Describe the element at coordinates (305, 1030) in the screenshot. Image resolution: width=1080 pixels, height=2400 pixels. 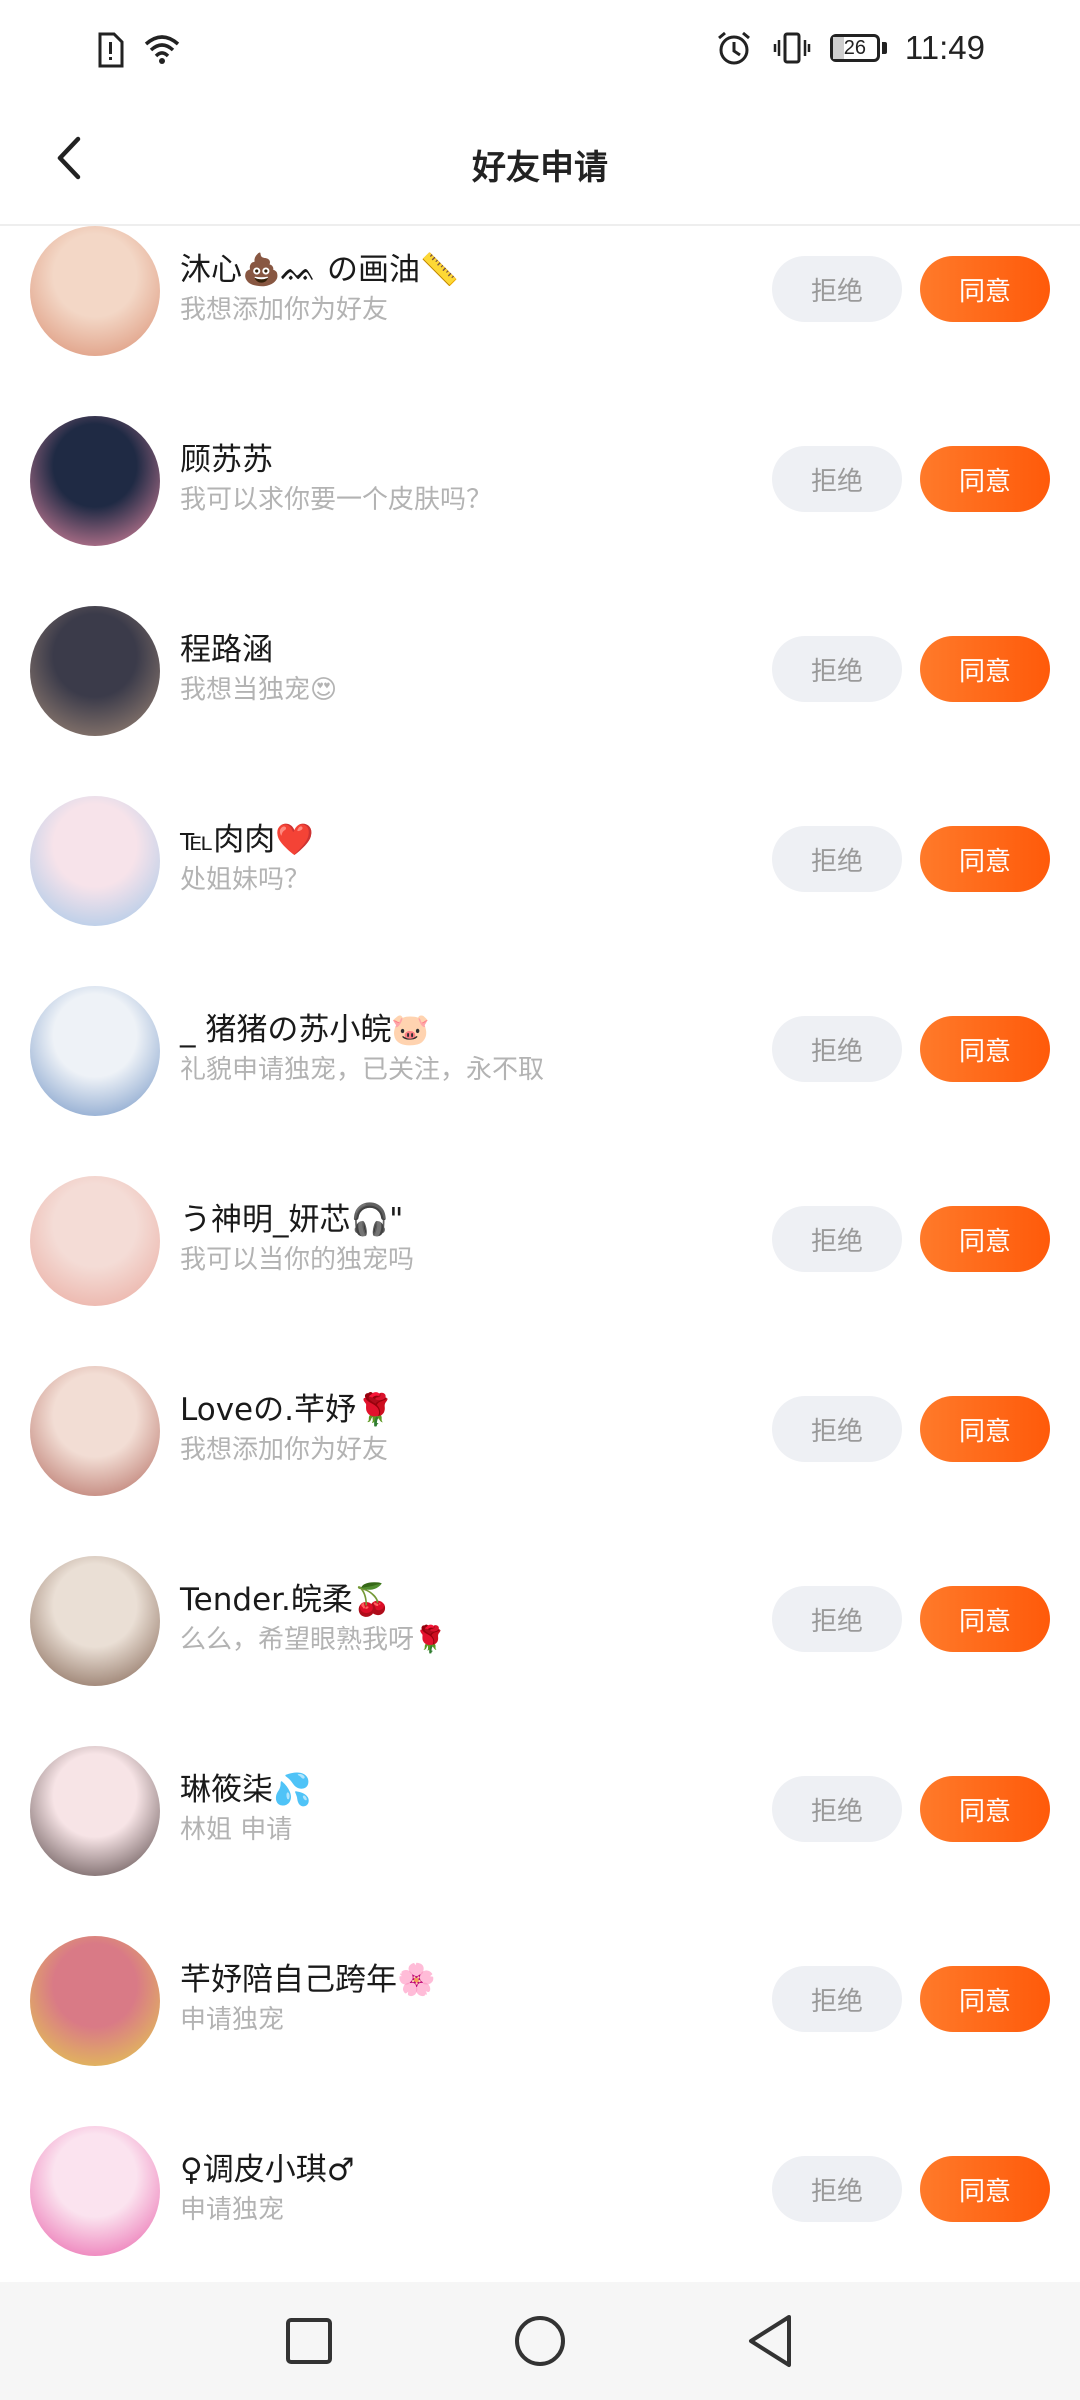
I see `requester-name: _ 猪猪の苏小皖🐷` at that location.